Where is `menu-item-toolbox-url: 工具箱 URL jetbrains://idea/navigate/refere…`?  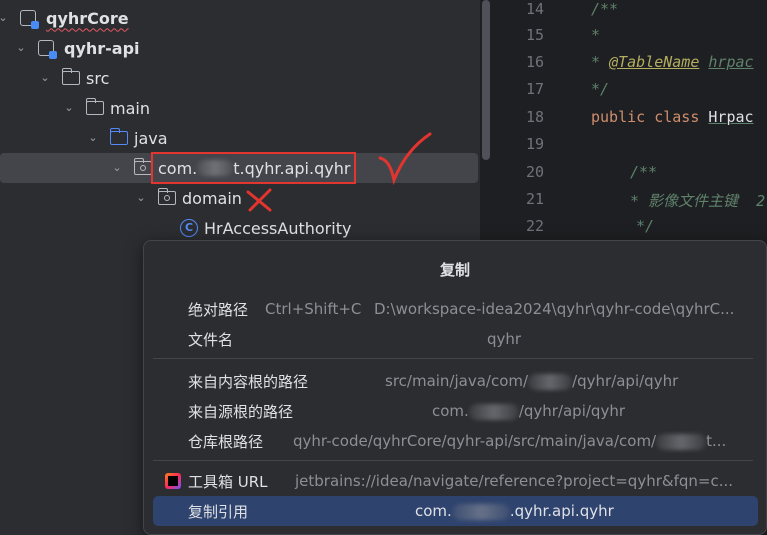
menu-item-toolbox-url: 工具箱 URL jetbrains://idea/navigate/refere… is located at coordinates (455, 481).